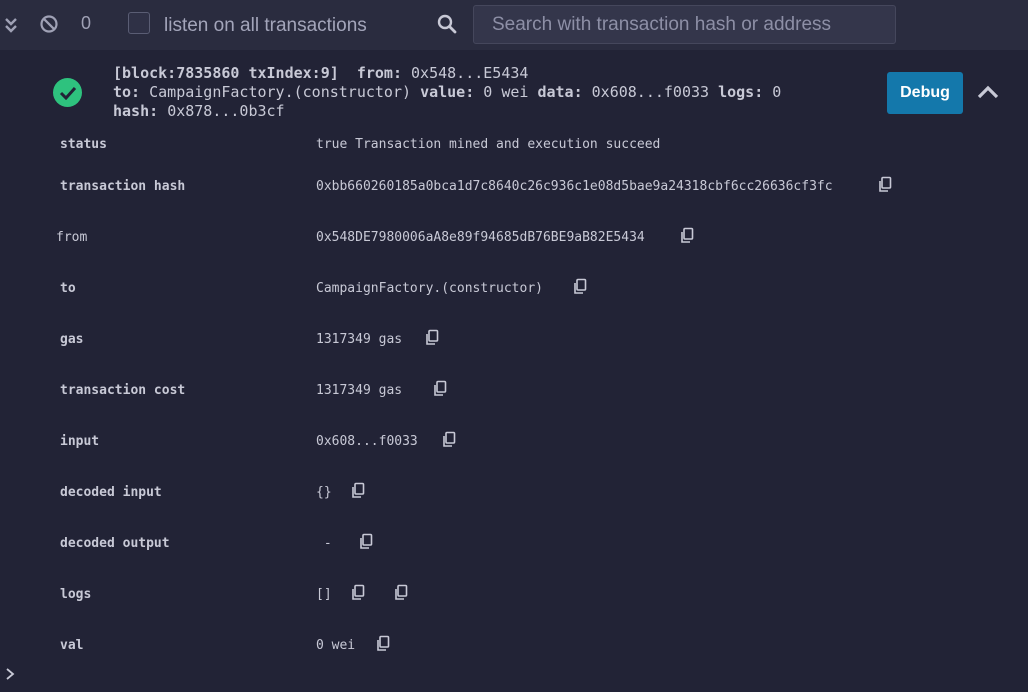  I want to click on tx-logs-label: logs:, so click(741, 92).